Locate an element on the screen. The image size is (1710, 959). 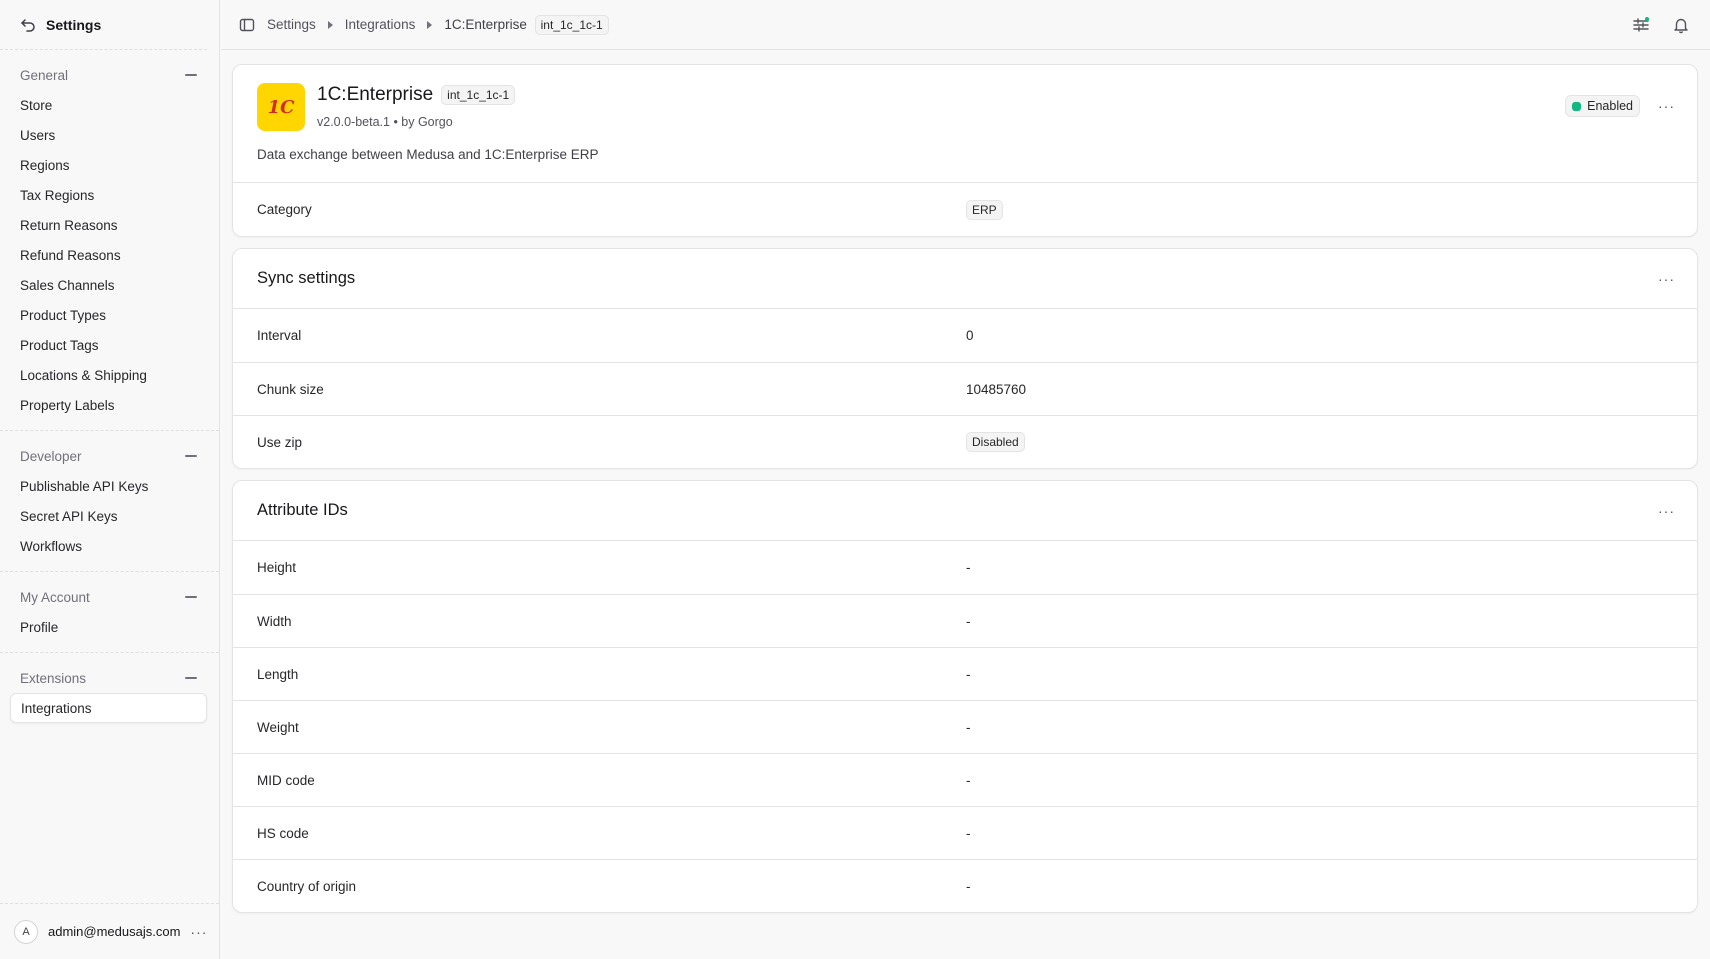
integration-version: v2.0.0-beta.1 • by Gorgo is located at coordinates (385, 122).